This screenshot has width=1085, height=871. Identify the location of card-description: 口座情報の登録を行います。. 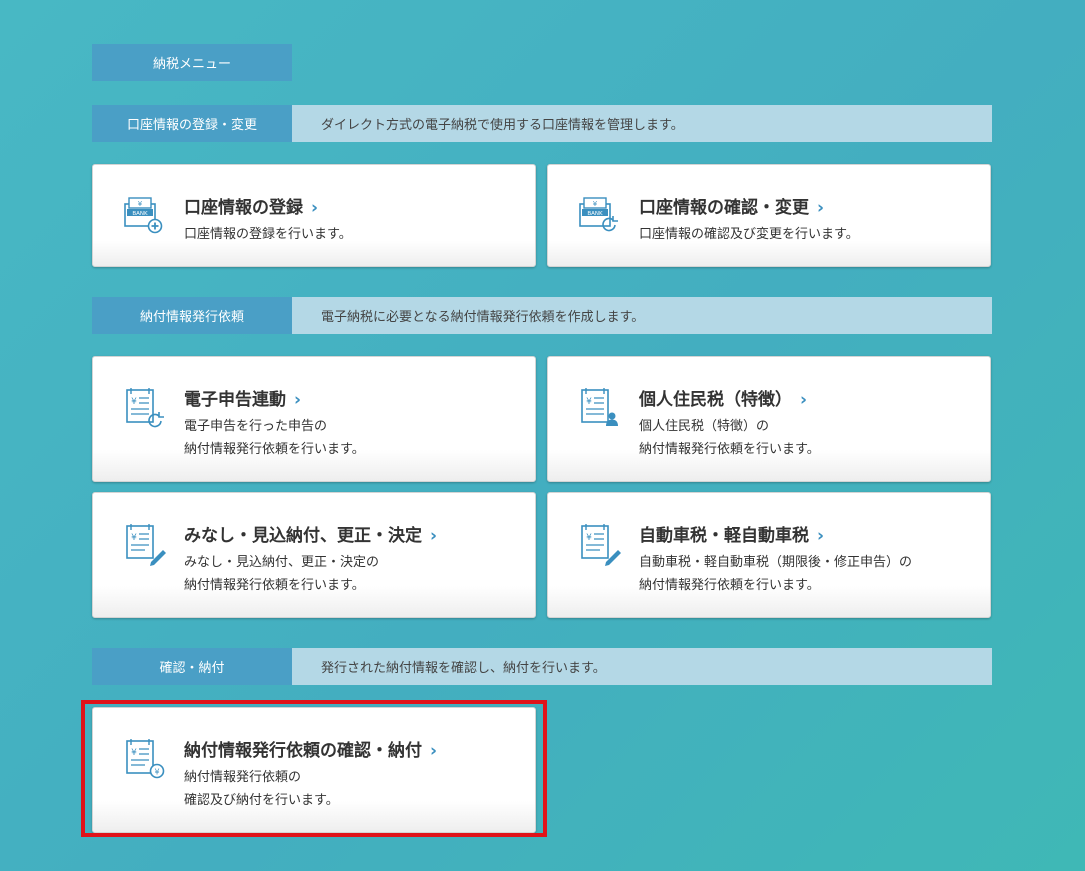
(268, 234).